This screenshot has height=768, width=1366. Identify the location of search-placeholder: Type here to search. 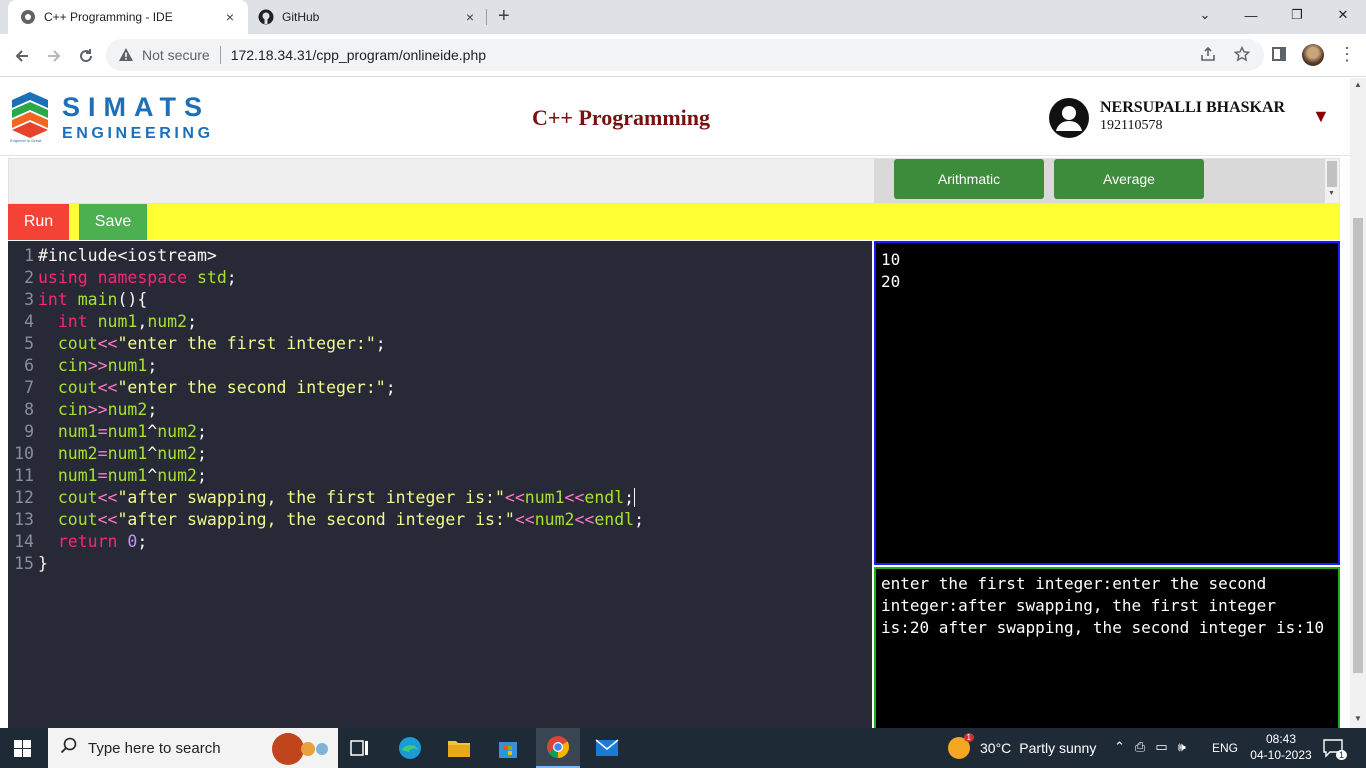
(154, 748).